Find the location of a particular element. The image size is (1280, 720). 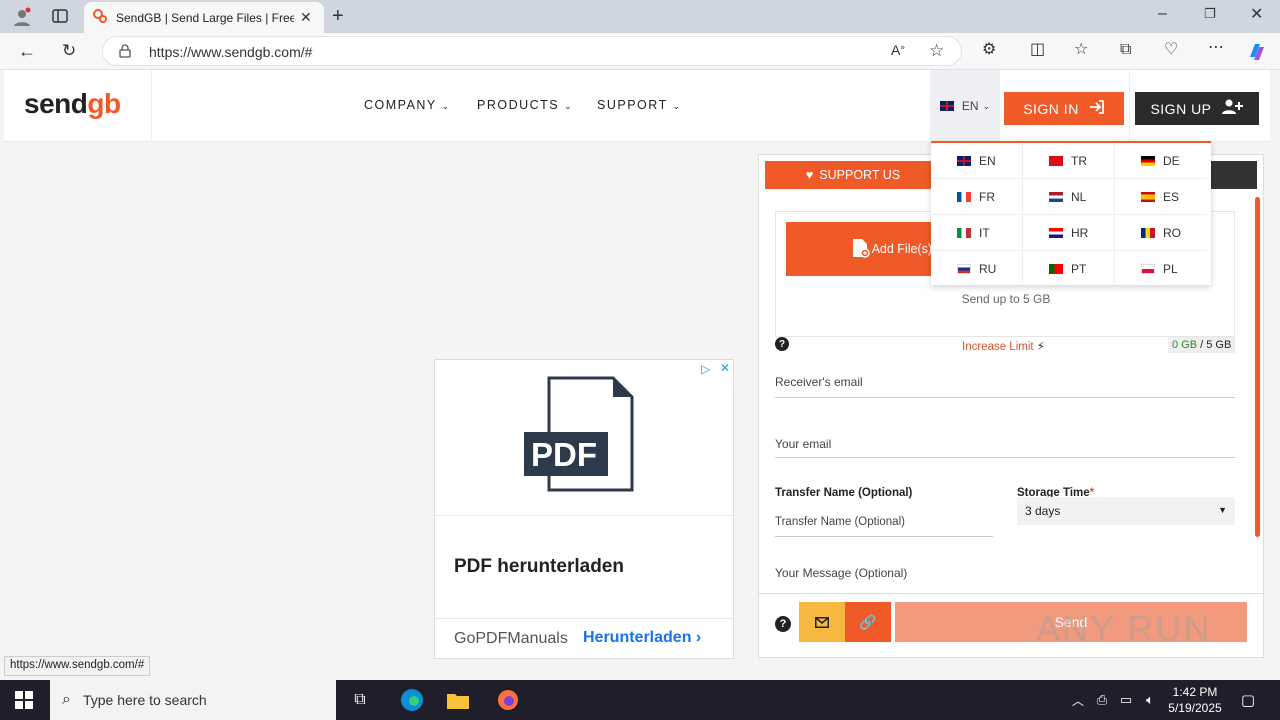

sign-in-button: SIGN IN is located at coordinates (1064, 108).